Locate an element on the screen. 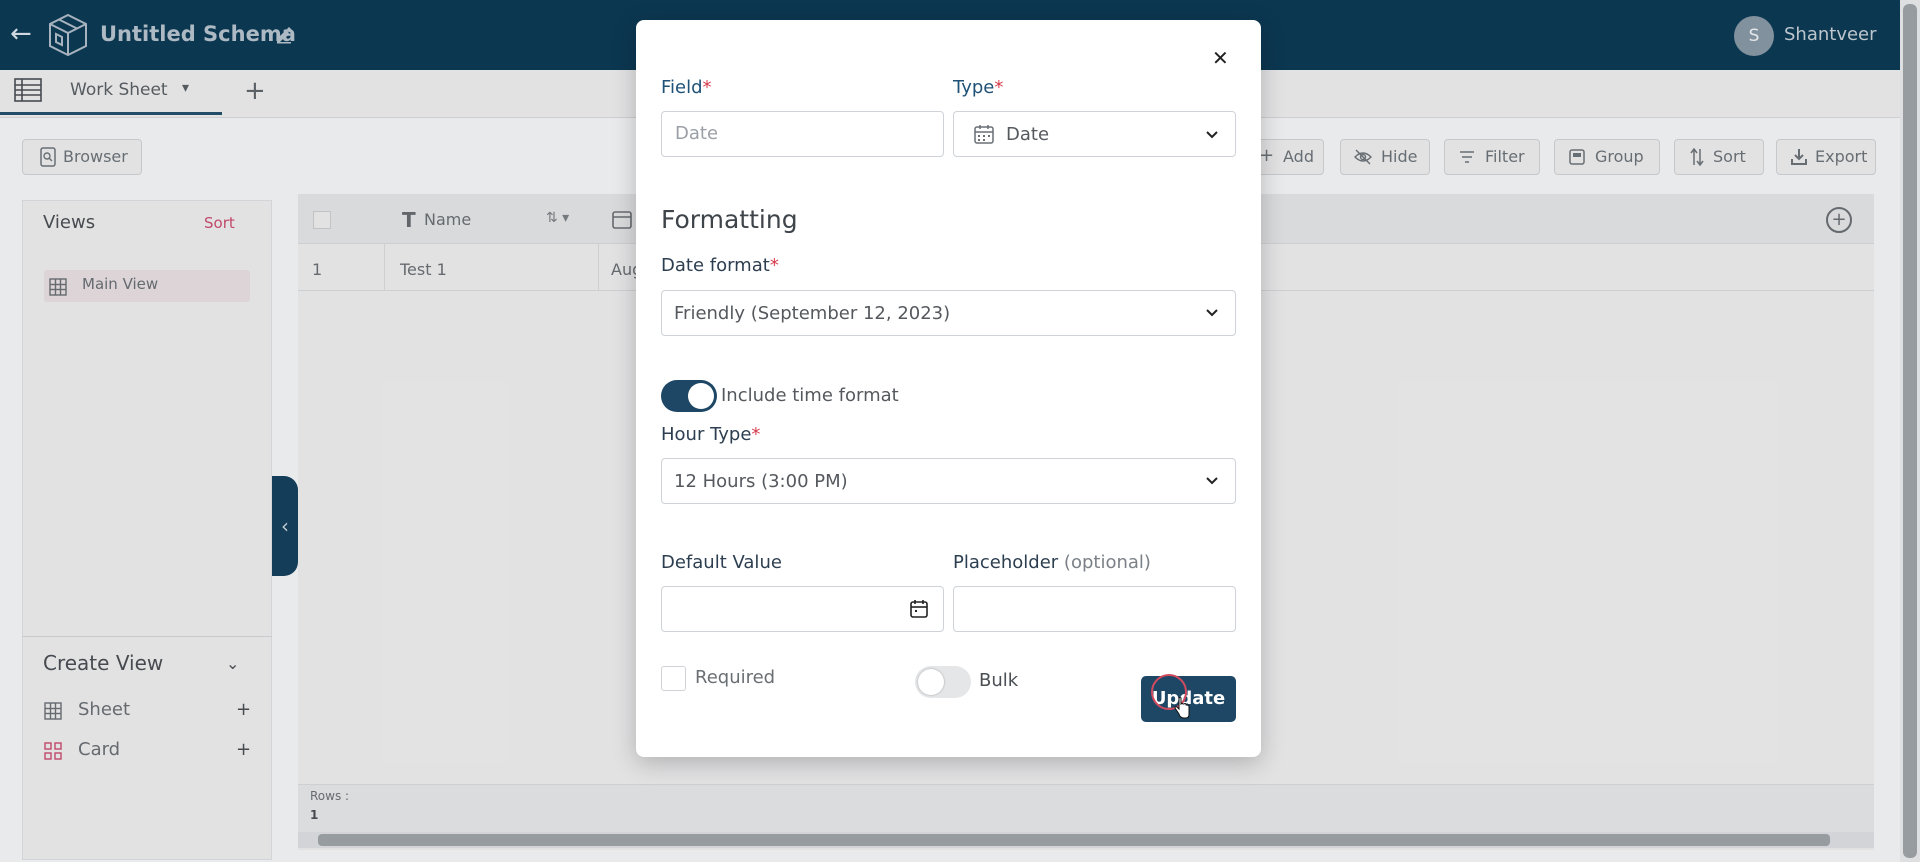  placeholder-input is located at coordinates (1094, 609).